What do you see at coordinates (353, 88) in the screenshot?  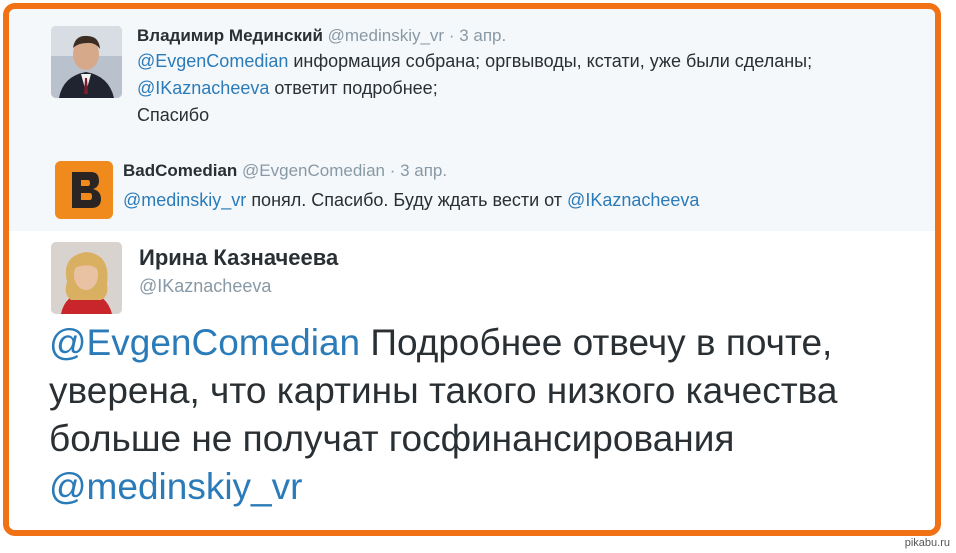 I see `tweet-text-part: ответит подробнее;` at bounding box center [353, 88].